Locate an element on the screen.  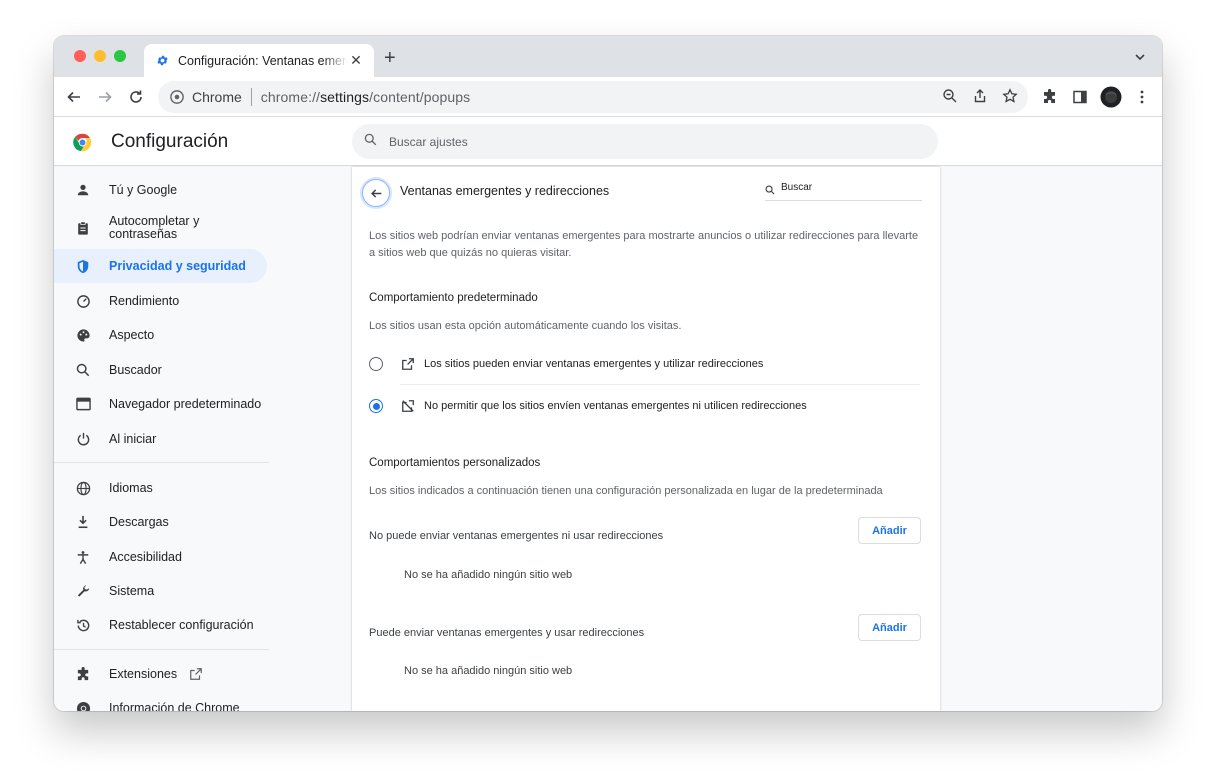
settings-search is located at coordinates (645, 141).